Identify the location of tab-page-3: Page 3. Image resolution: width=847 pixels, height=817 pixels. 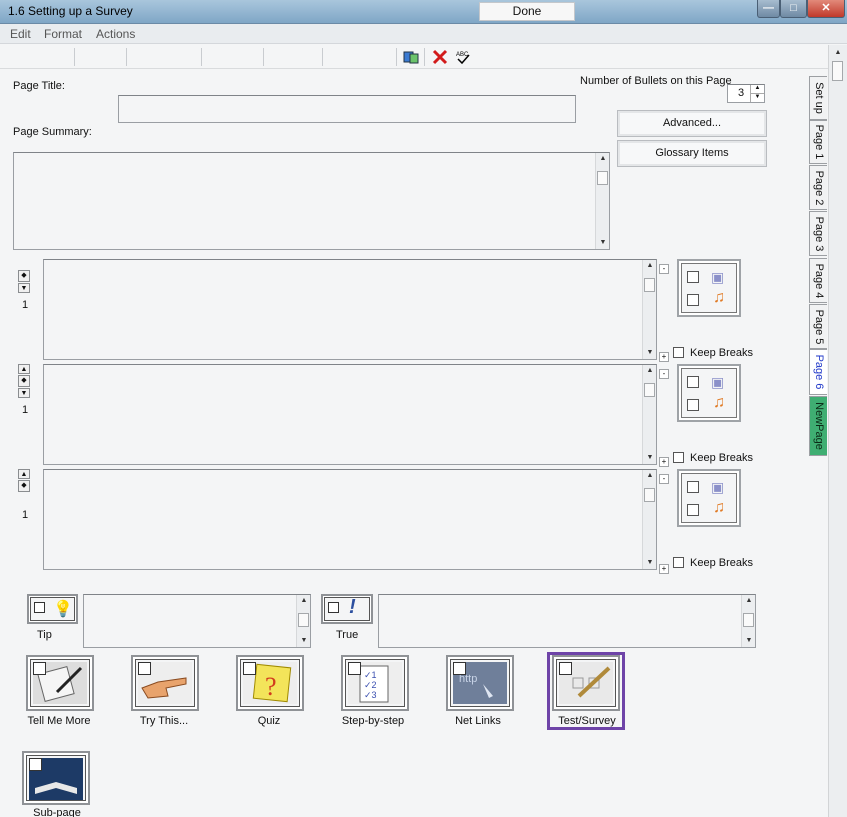
(818, 233).